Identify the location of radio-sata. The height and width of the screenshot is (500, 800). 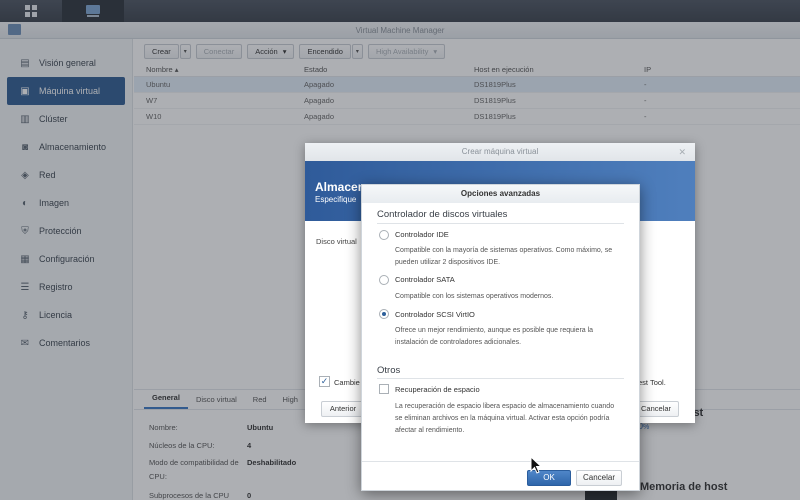
(384, 280).